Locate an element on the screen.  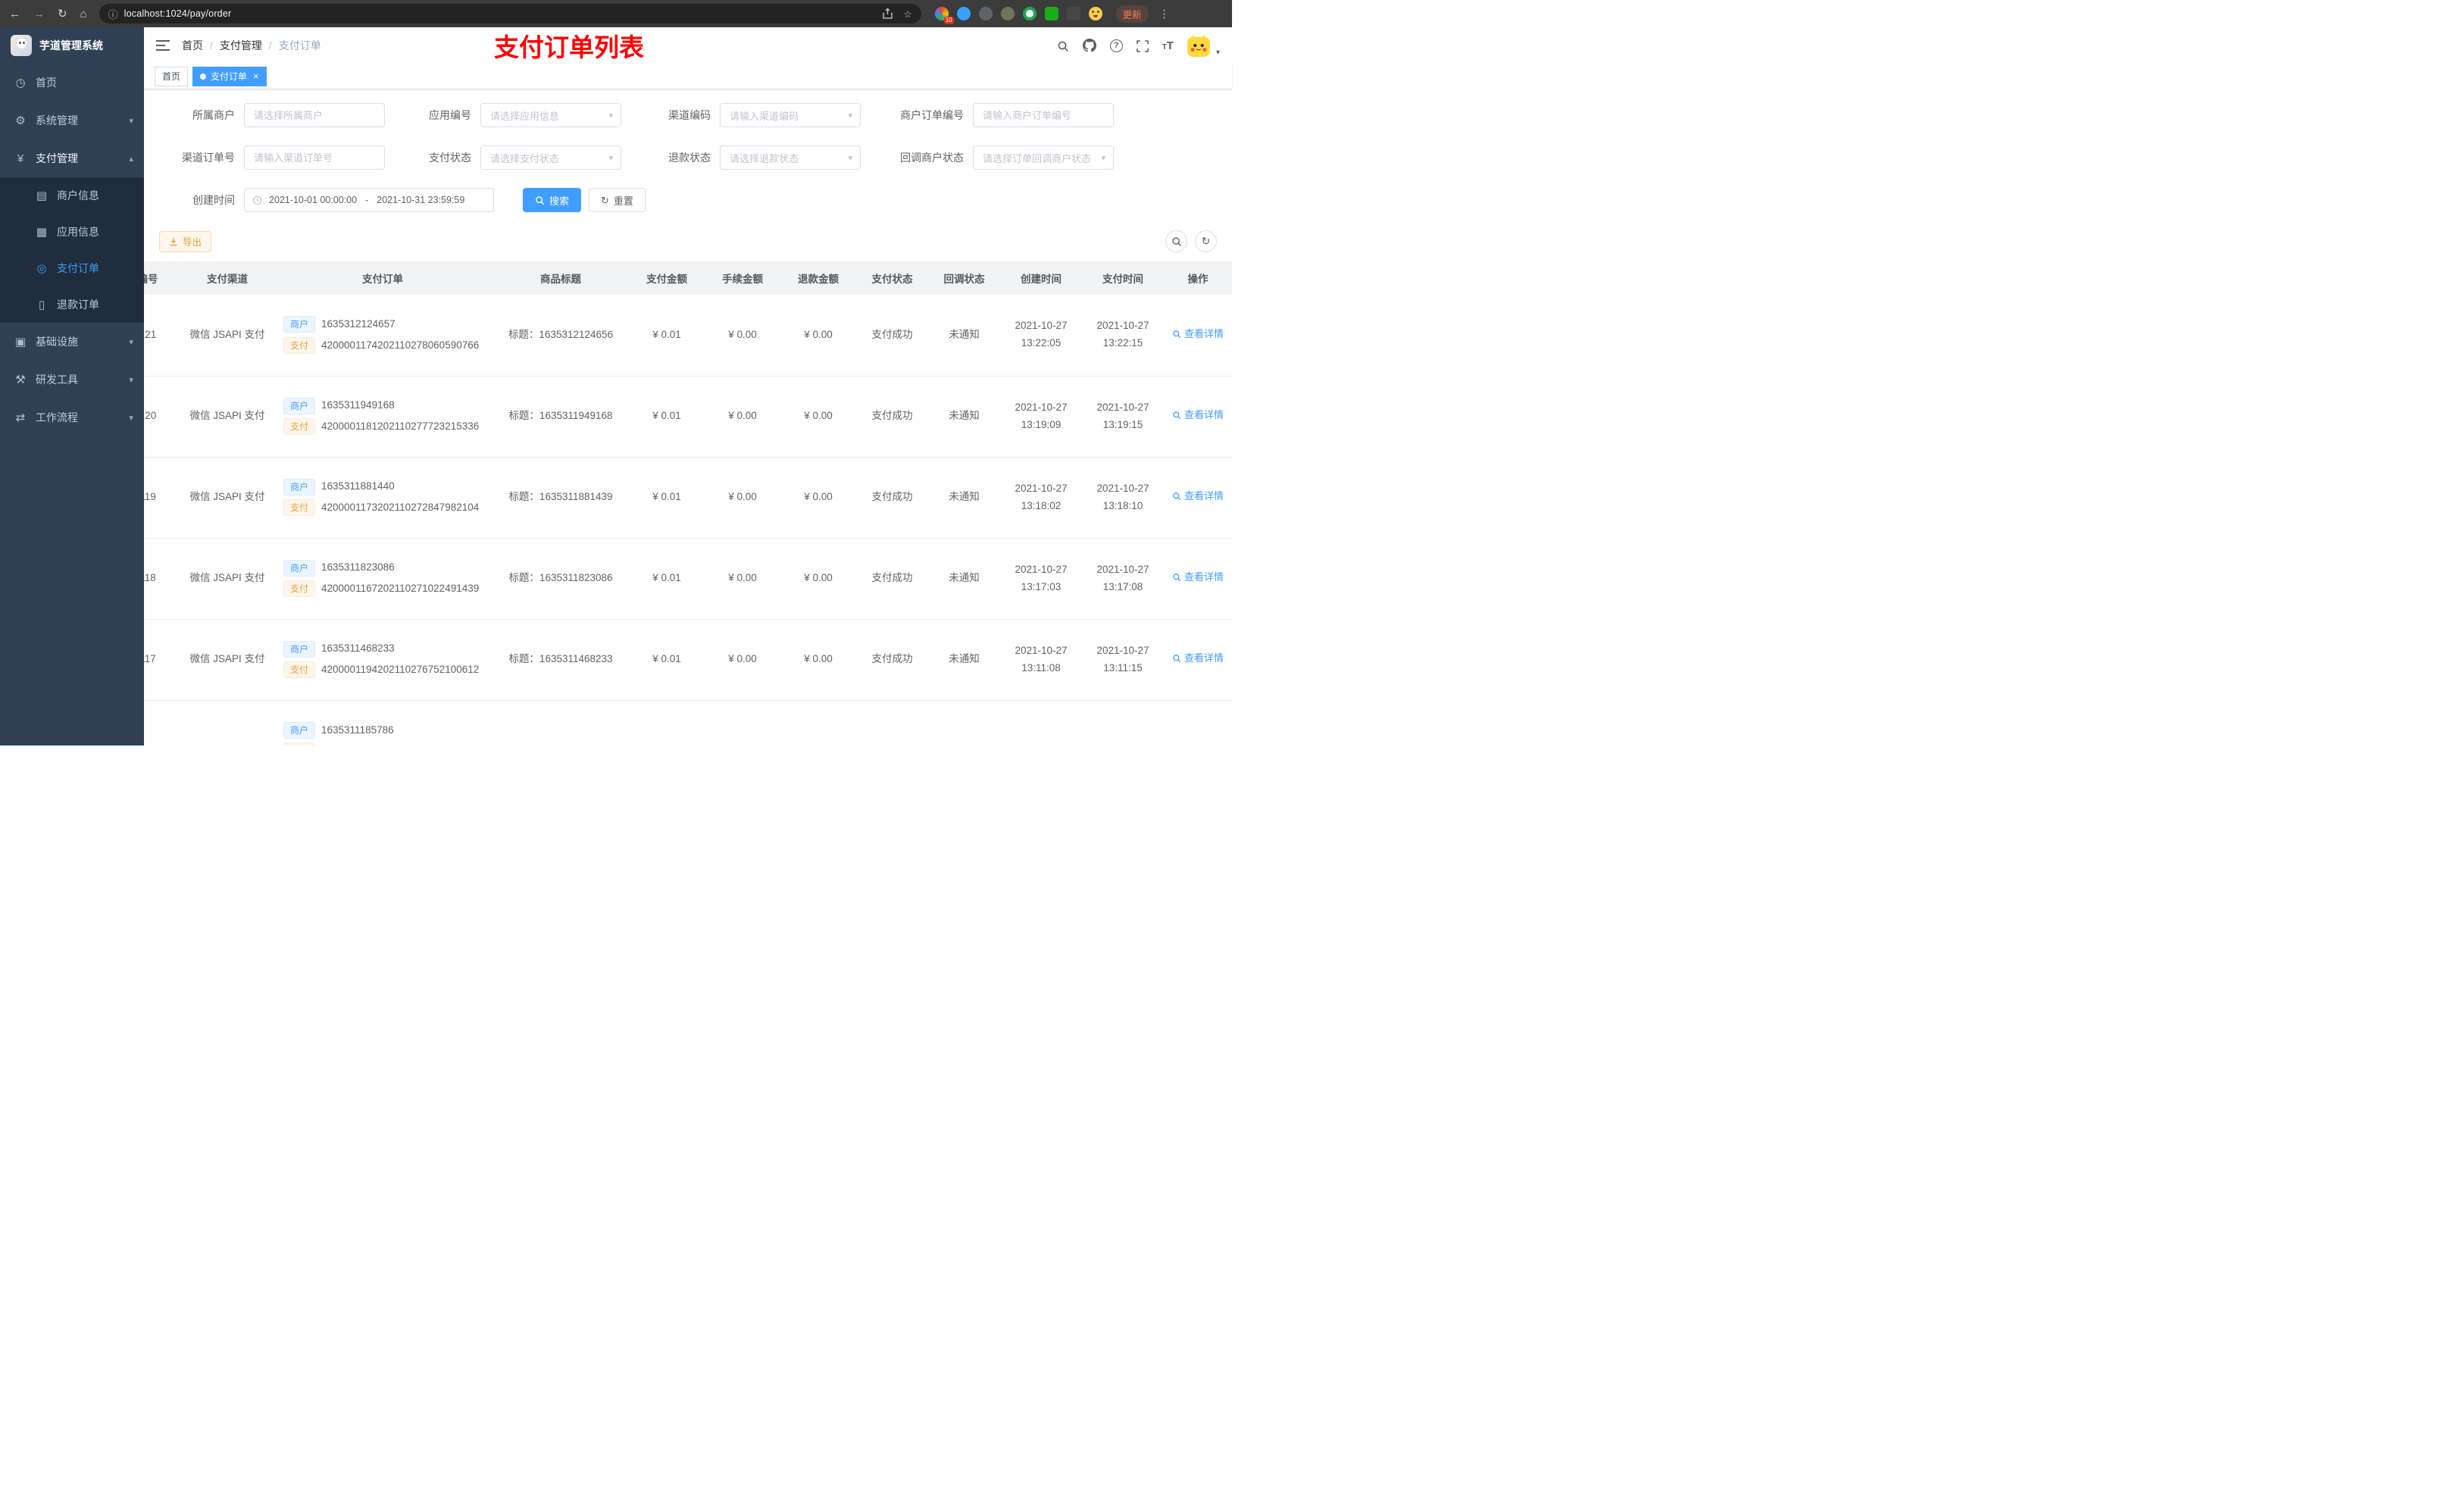
sidebar-item-pay: ¥ 支付管理 ▴ is located at coordinates (72, 158).